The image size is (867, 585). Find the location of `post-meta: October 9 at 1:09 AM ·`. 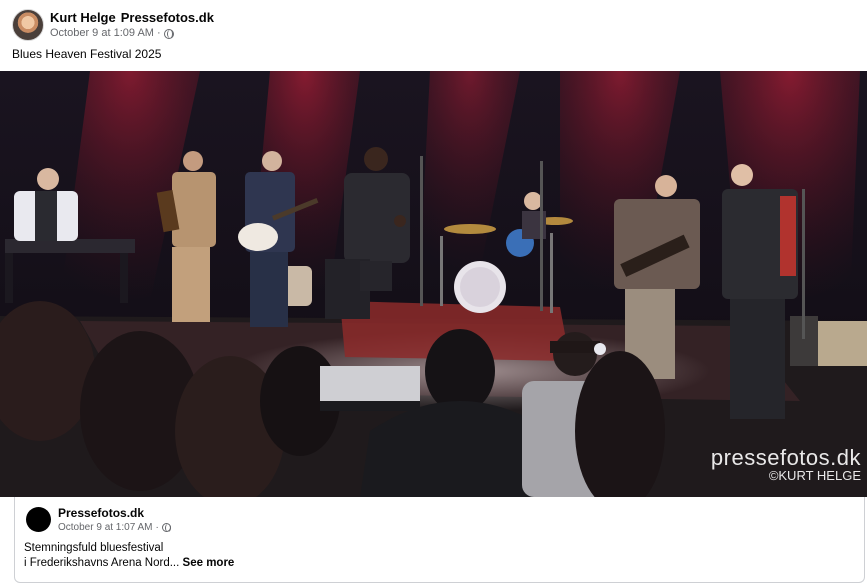

post-meta: October 9 at 1:09 AM · is located at coordinates (134, 33).